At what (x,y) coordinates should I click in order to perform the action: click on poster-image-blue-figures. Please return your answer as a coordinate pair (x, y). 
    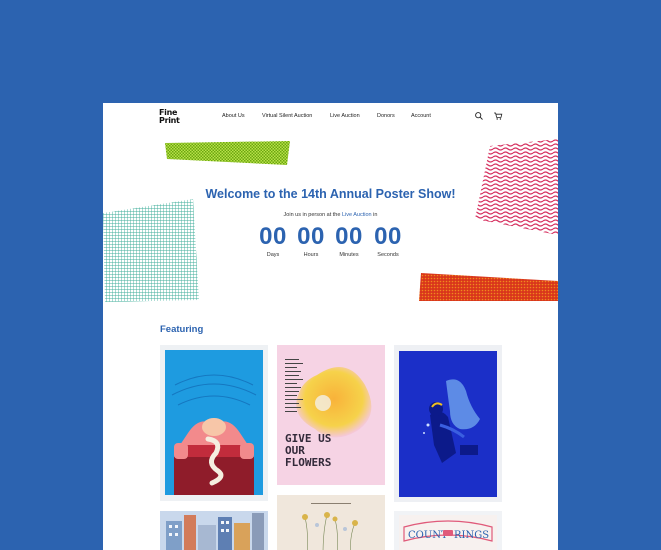
    Looking at the image, I should click on (448, 424).